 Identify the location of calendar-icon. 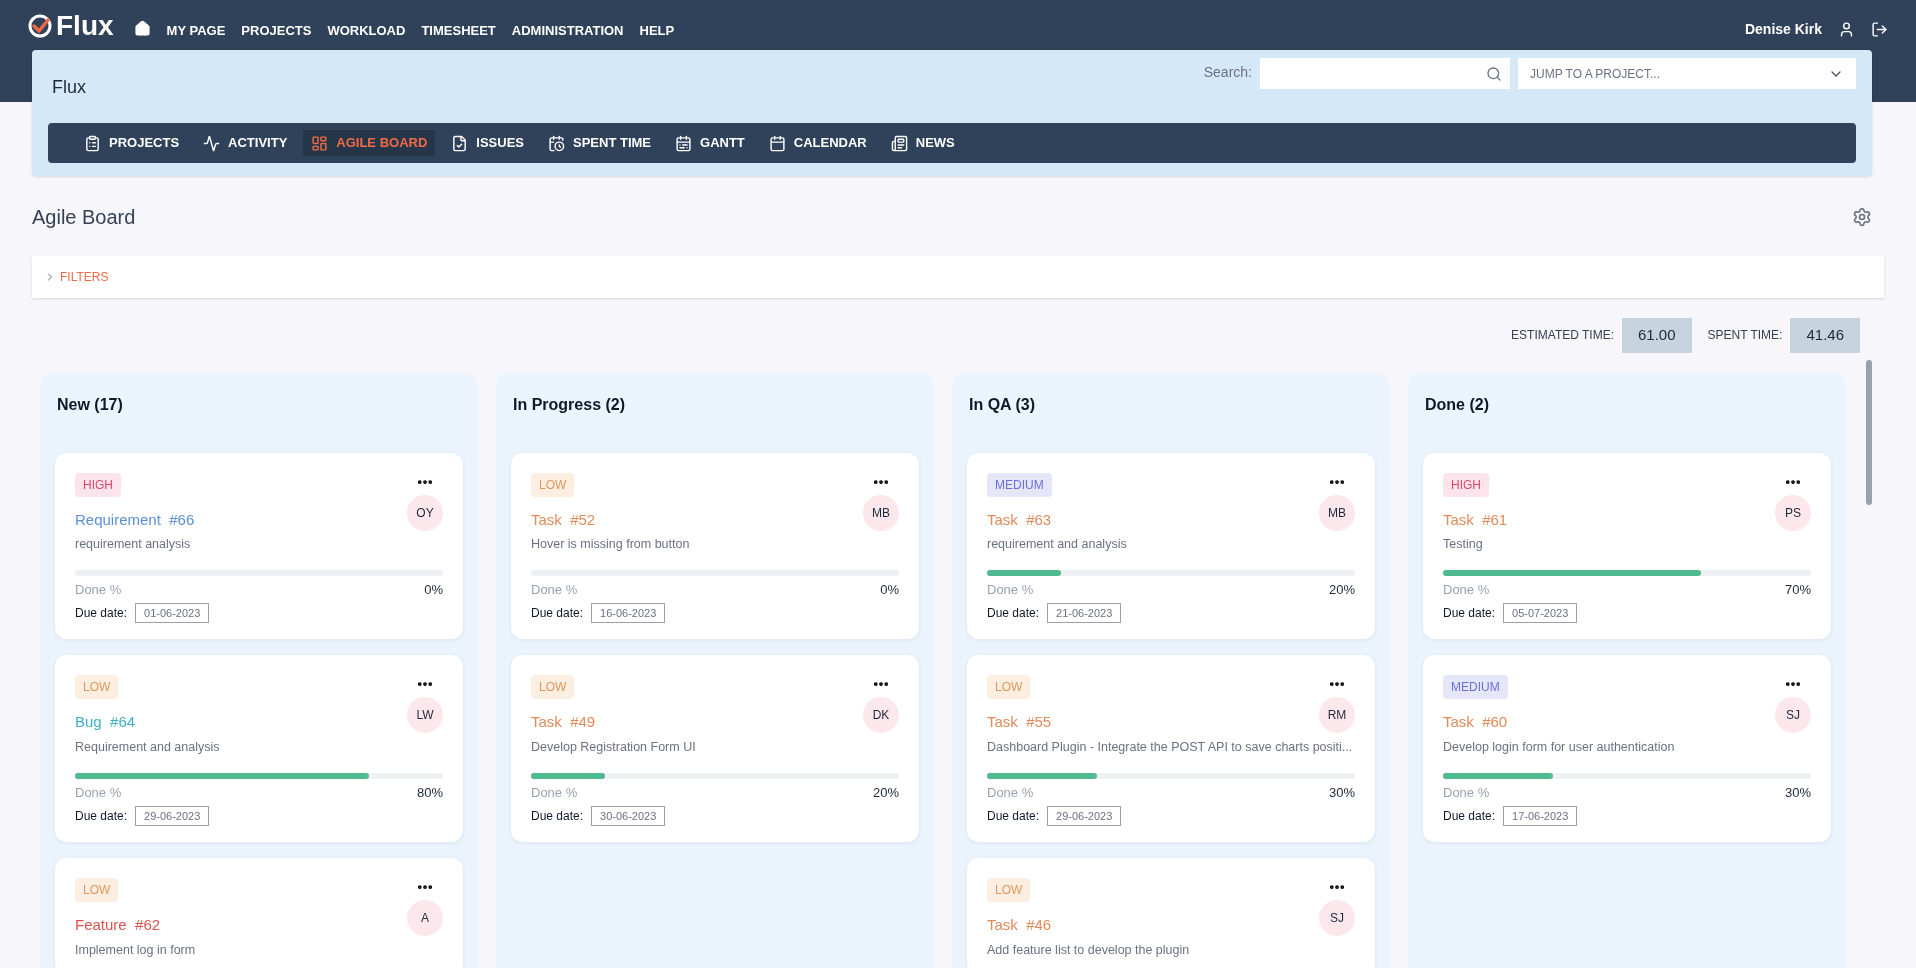
(777, 143).